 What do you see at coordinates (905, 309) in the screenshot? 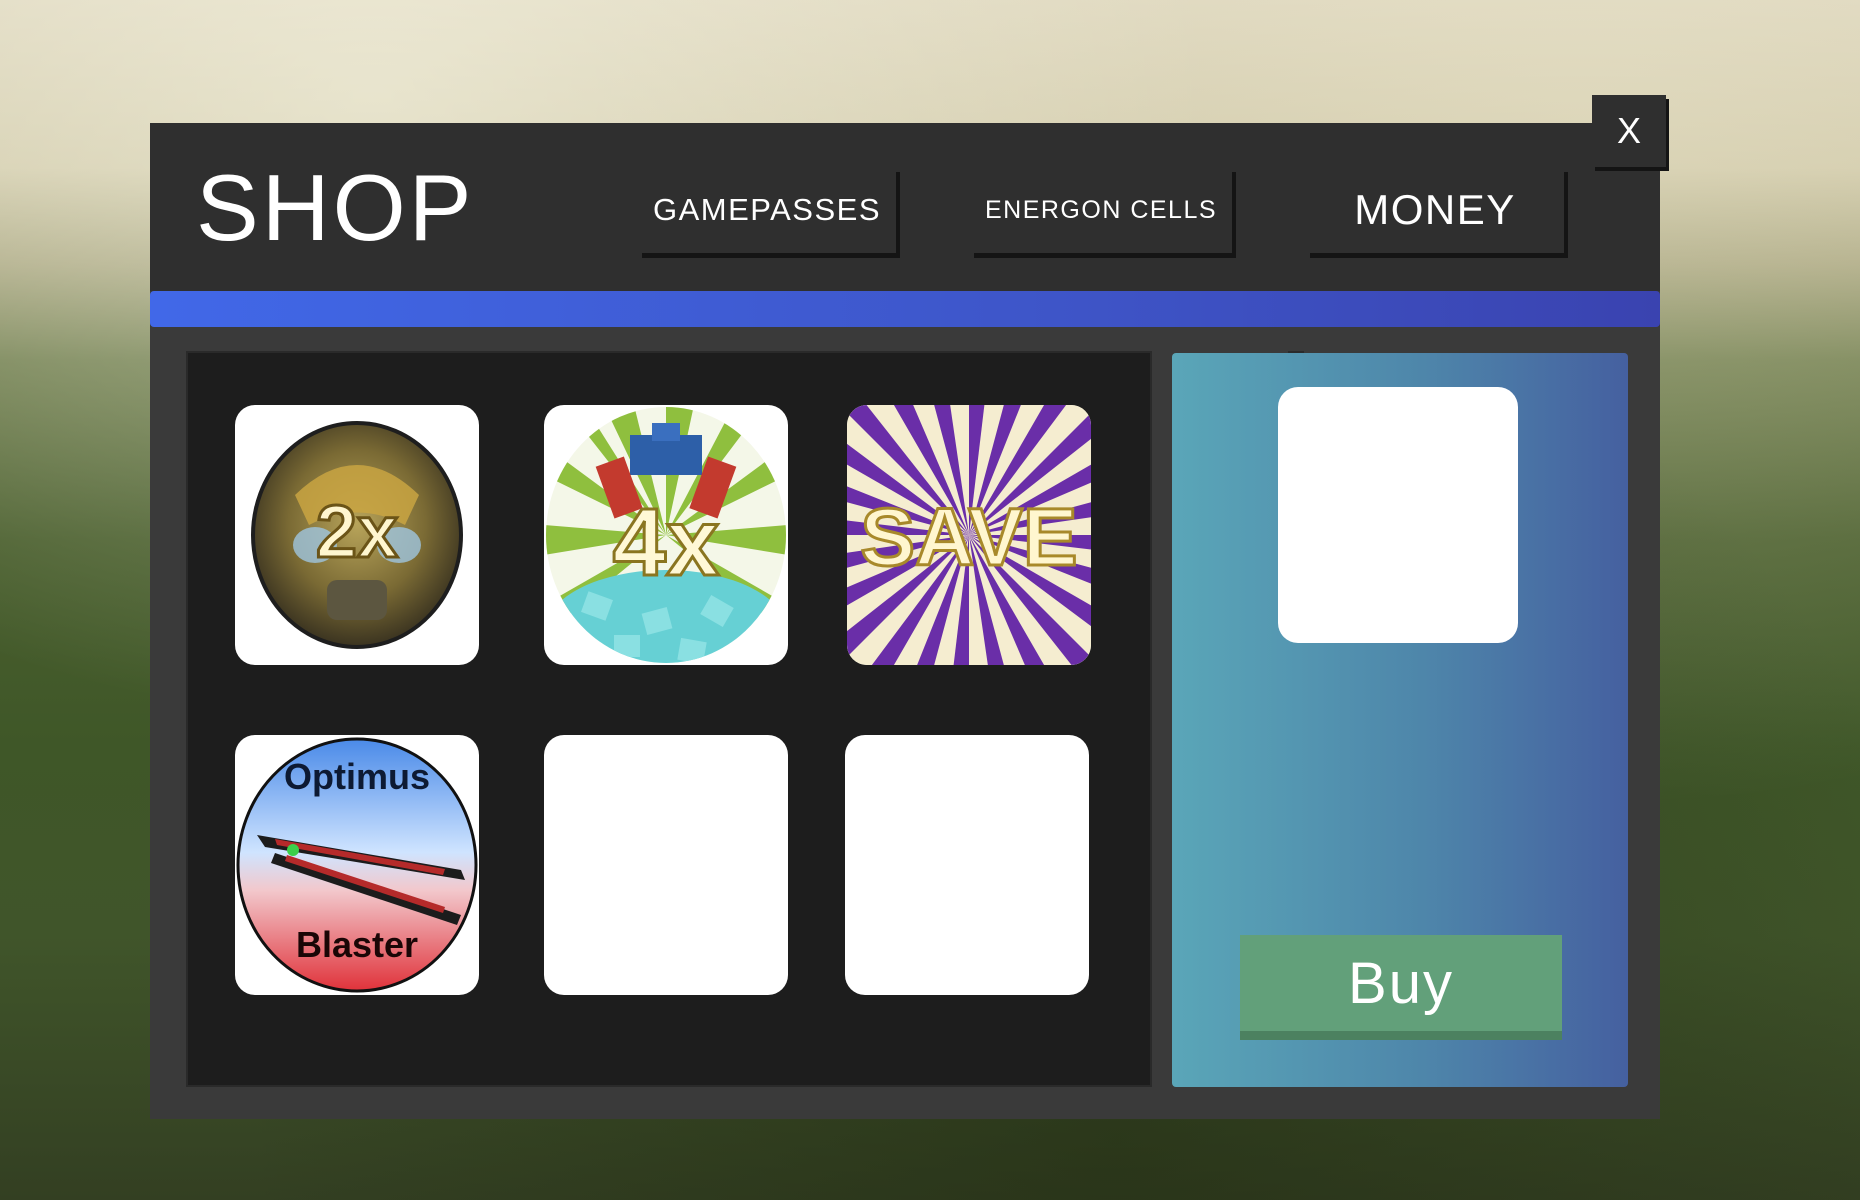
I see `header-accent-bar` at bounding box center [905, 309].